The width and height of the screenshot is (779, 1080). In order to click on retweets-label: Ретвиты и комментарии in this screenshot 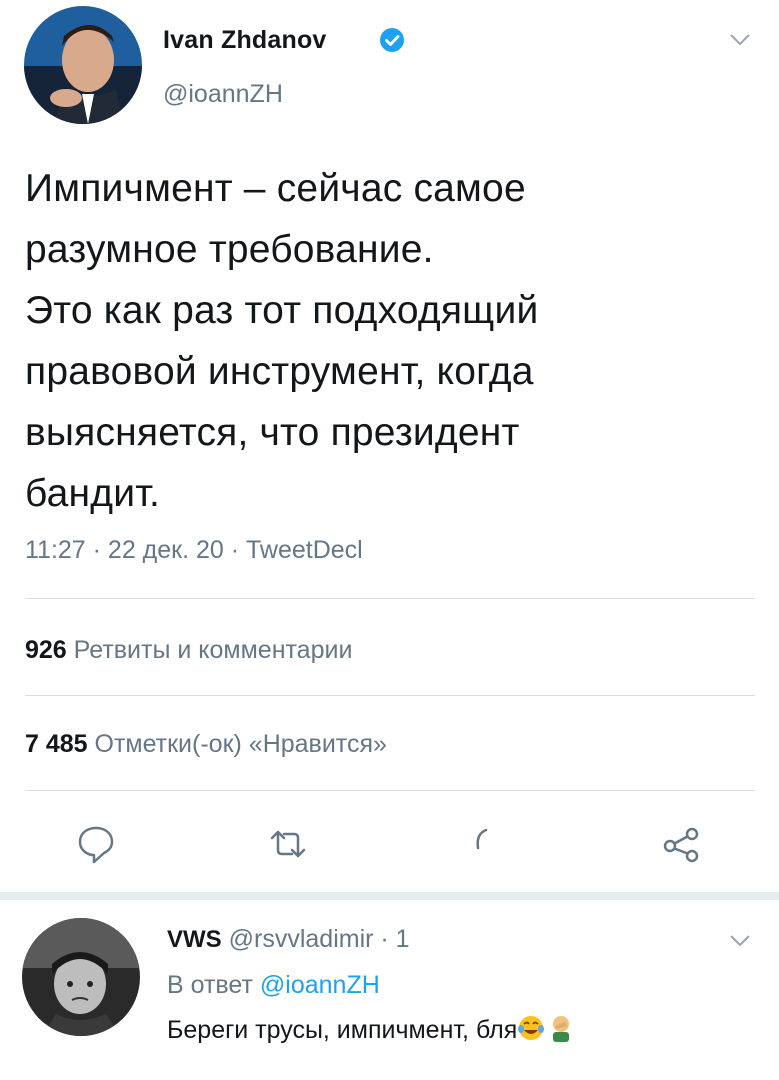, I will do `click(213, 650)`.